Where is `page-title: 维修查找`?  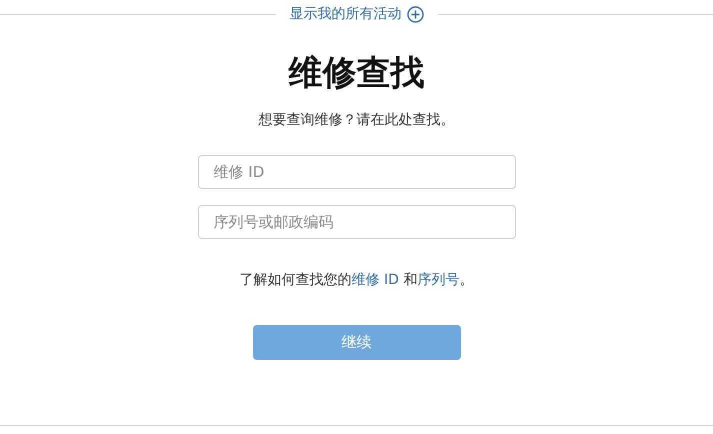
page-title: 维修查找 is located at coordinates (356, 73).